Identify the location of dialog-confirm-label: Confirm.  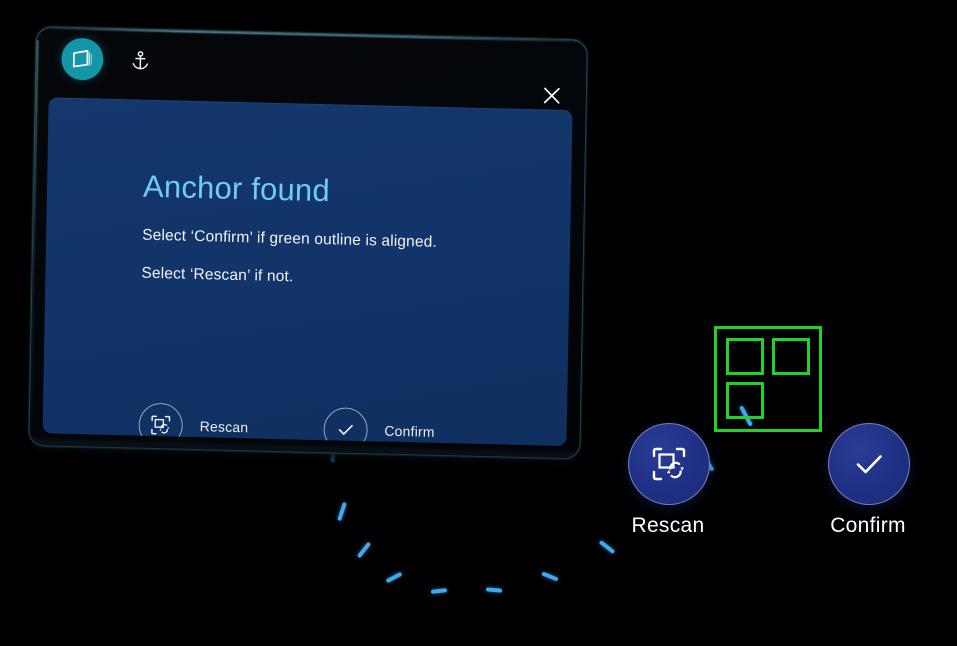
(409, 431).